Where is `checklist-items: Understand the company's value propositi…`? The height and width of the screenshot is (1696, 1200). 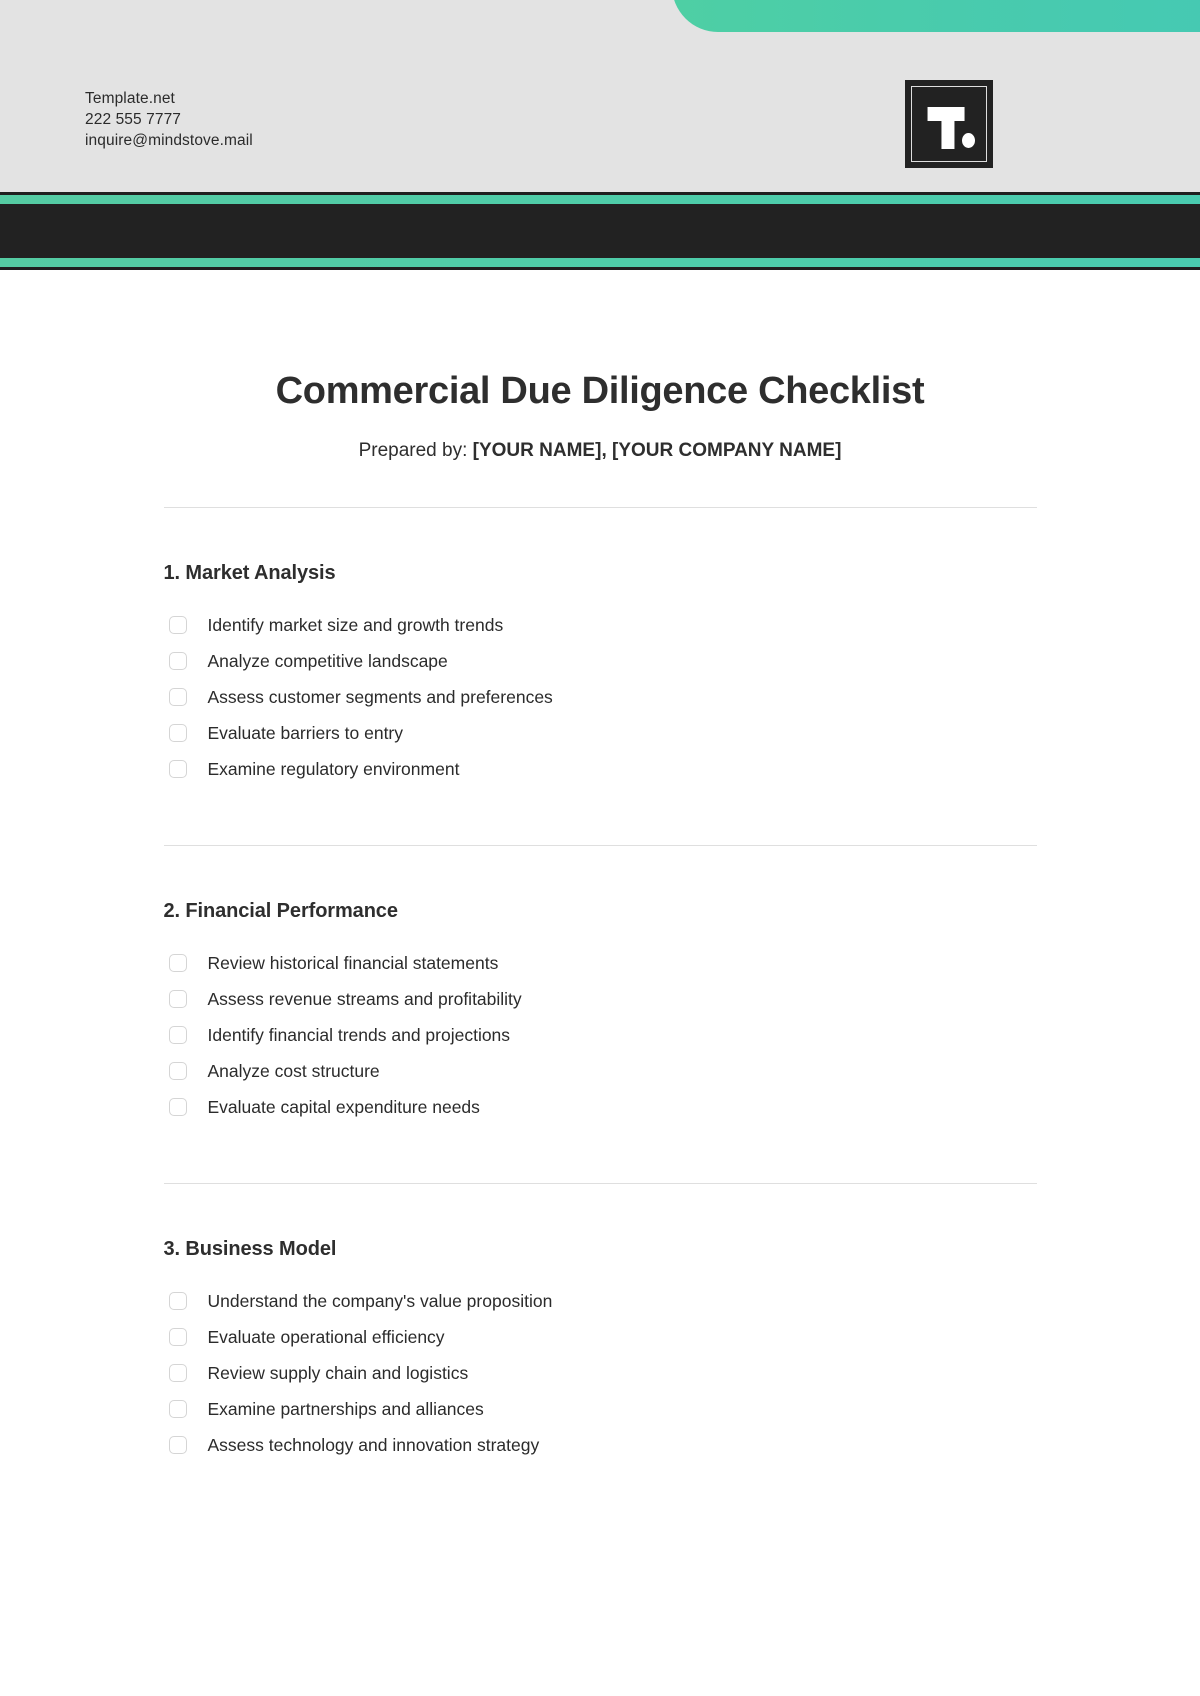
checklist-items: Understand the company's value propositi… is located at coordinates (600, 1394).